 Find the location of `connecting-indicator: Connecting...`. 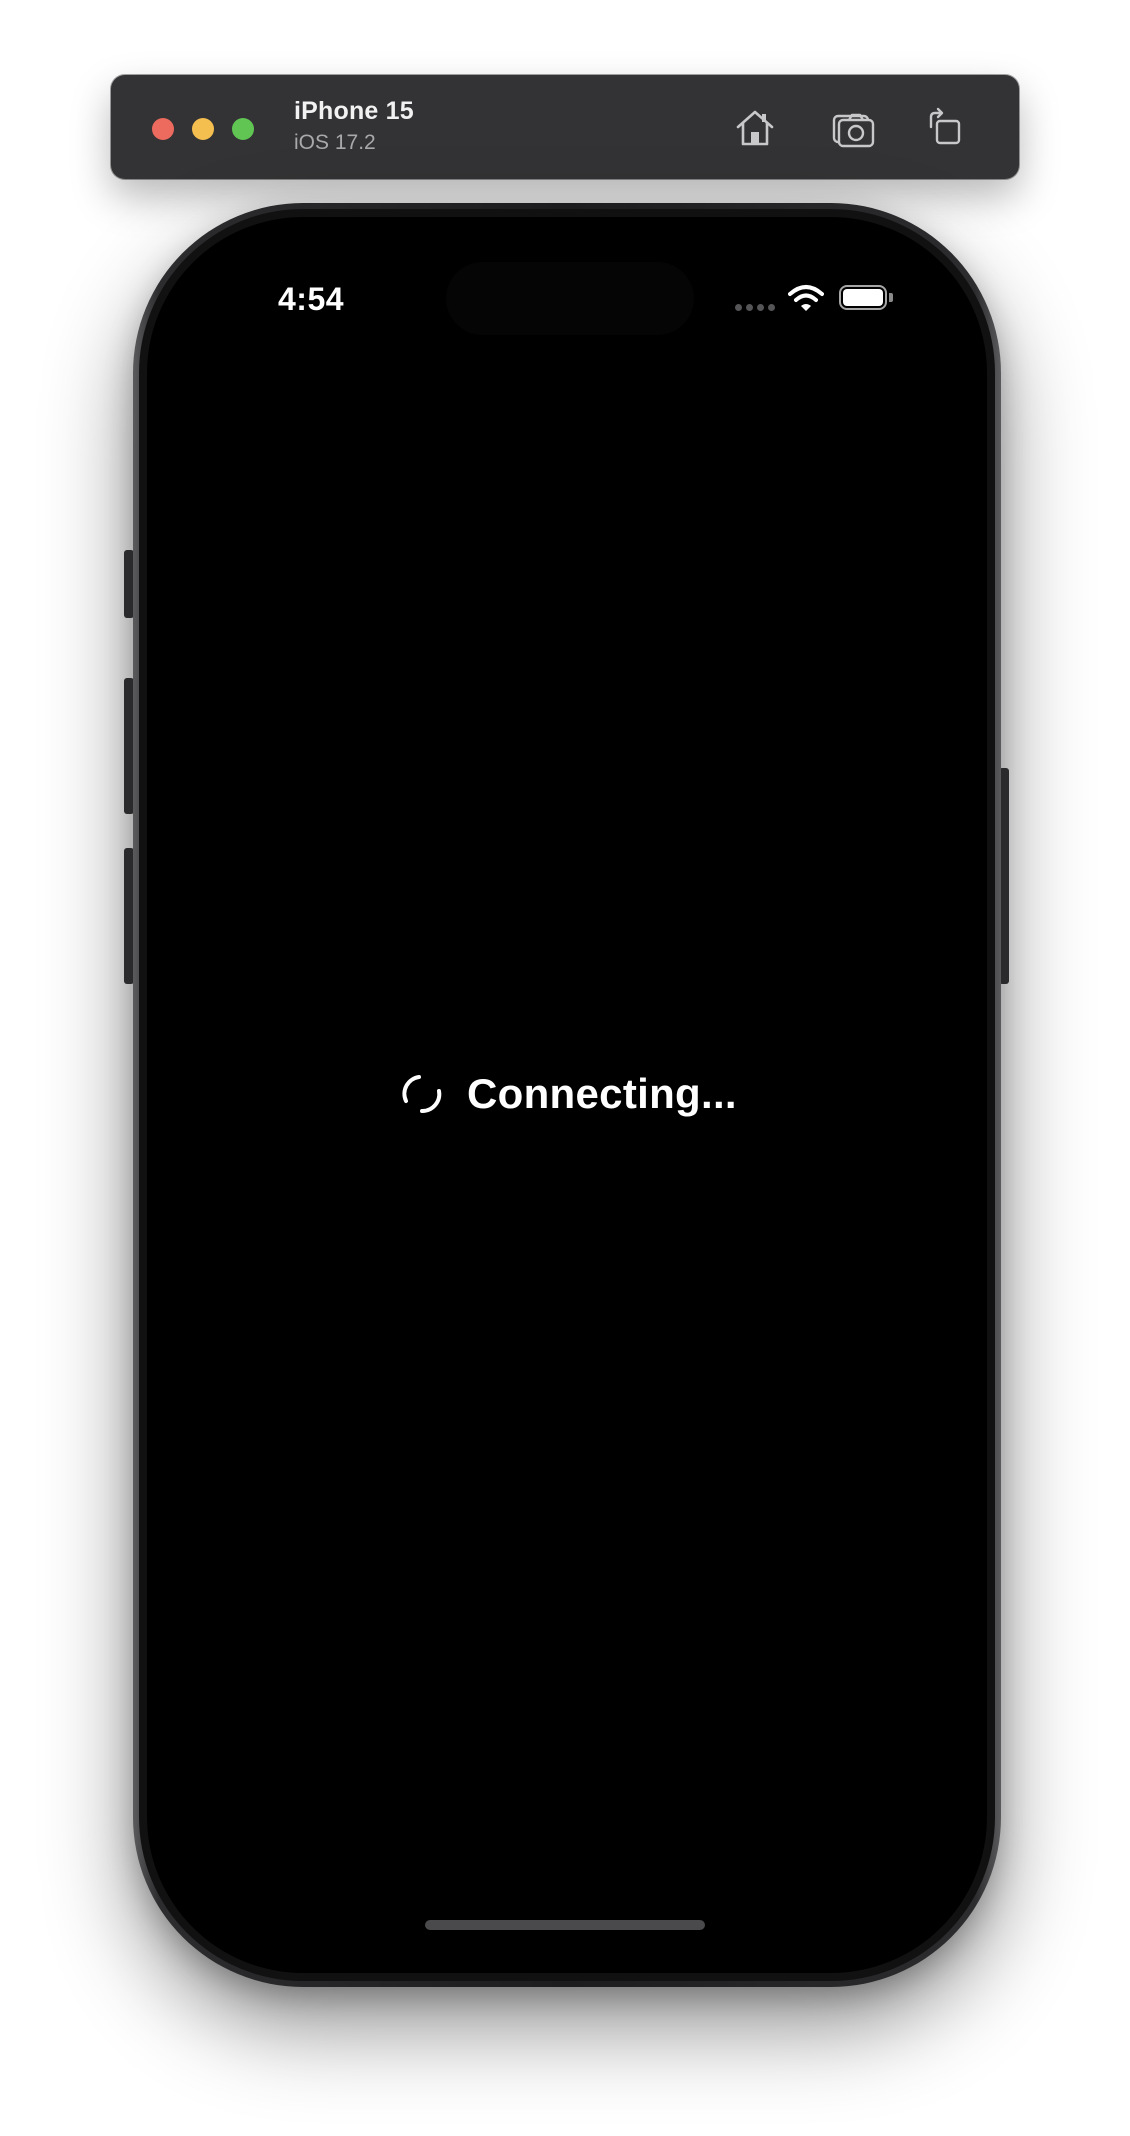

connecting-indicator: Connecting... is located at coordinates (567, 1094).